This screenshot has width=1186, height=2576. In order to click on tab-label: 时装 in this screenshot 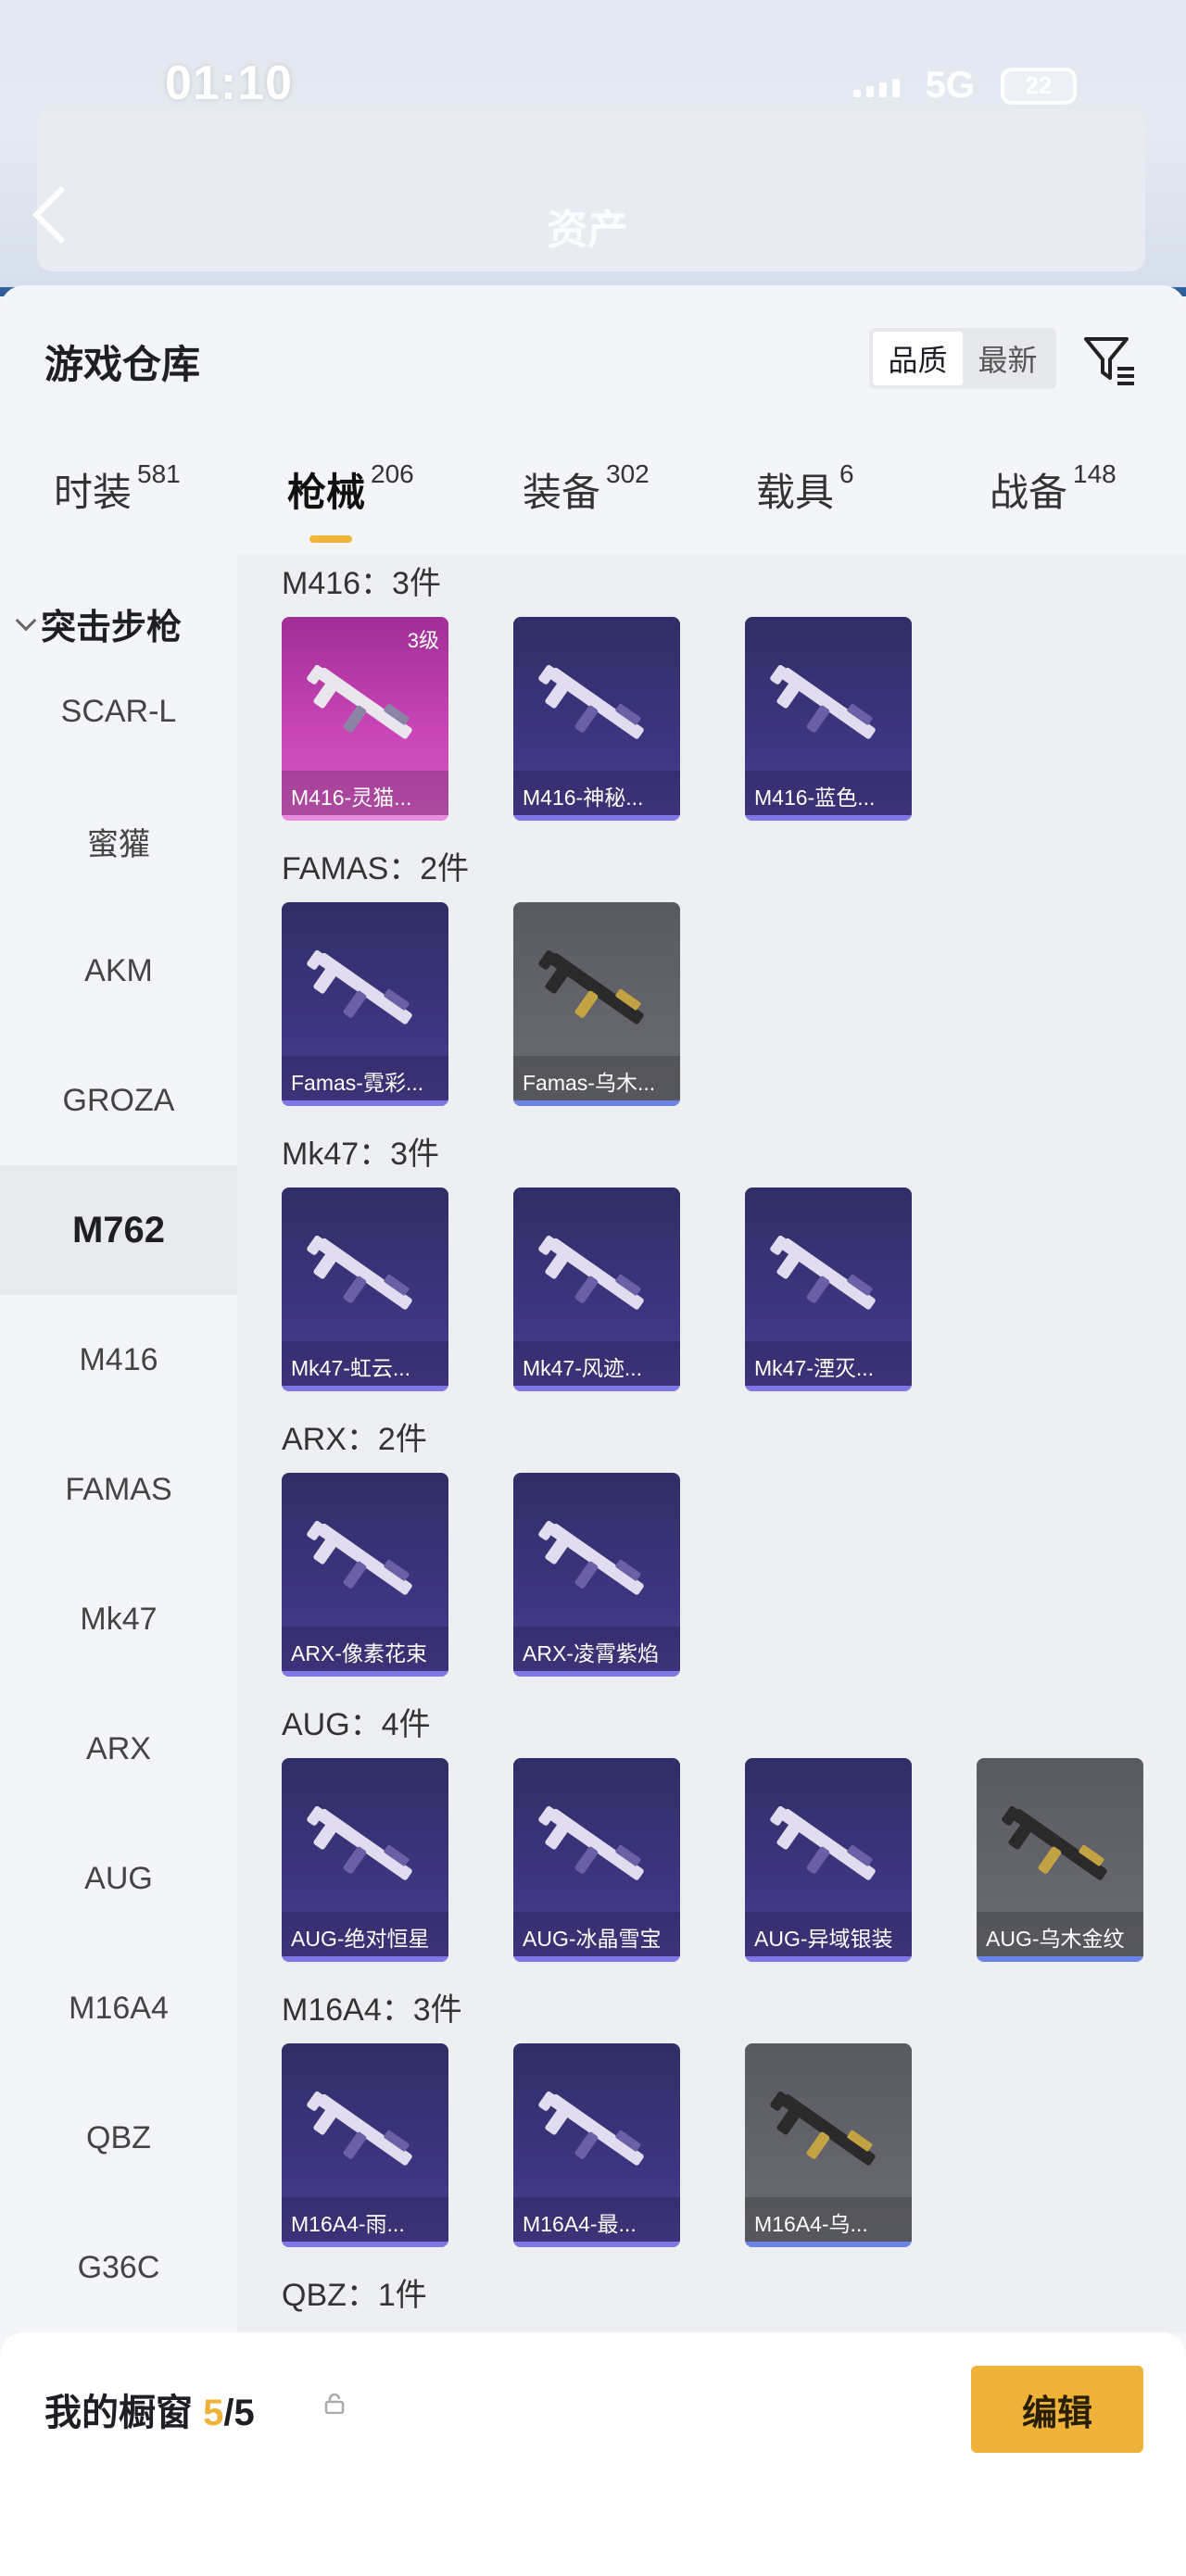, I will do `click(93, 492)`.